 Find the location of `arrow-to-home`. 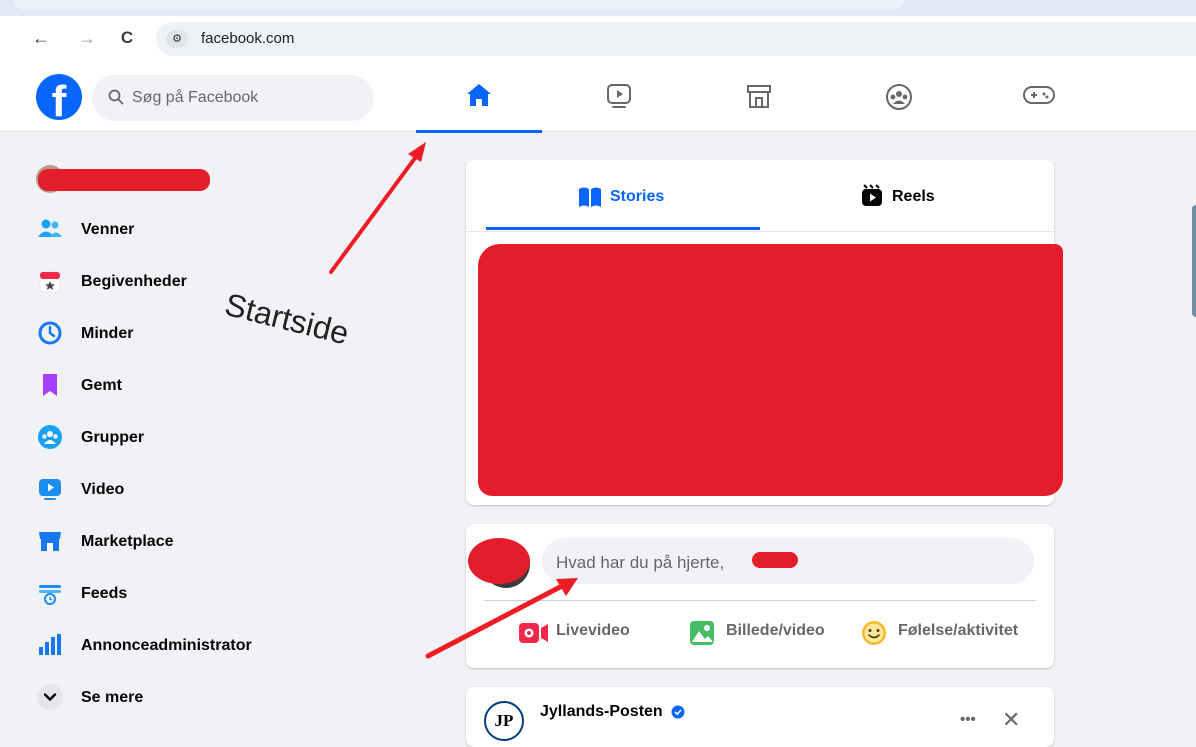

arrow-to-home is located at coordinates (374, 213).